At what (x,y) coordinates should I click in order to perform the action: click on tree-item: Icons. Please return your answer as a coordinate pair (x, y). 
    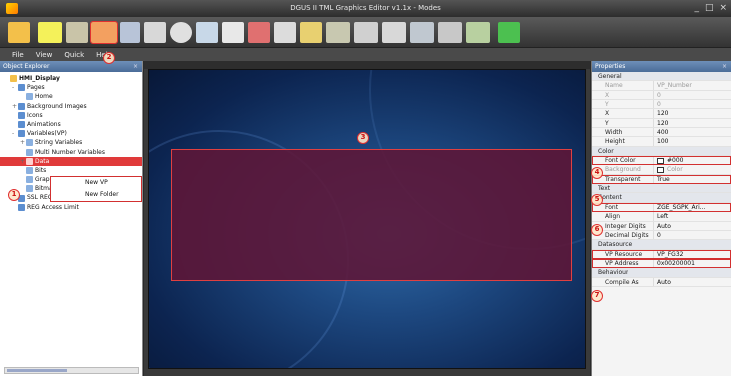
    Looking at the image, I should click on (71, 115).